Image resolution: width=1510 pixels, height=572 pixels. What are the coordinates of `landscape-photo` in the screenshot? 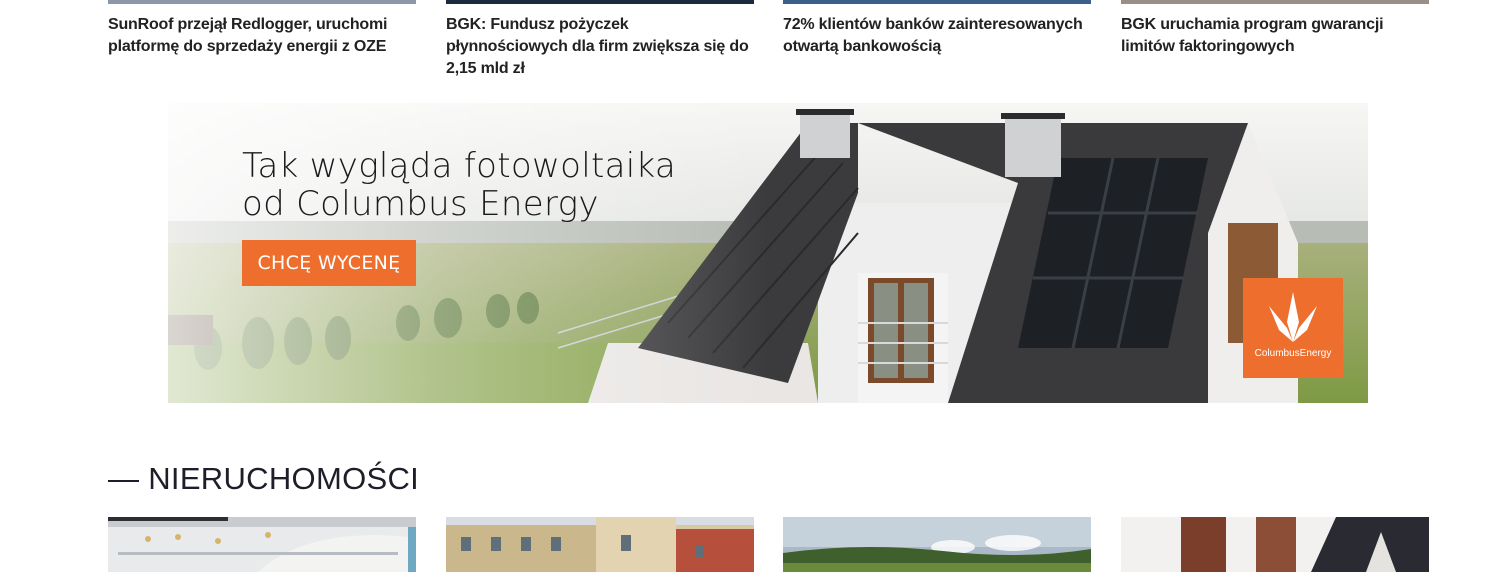 It's located at (937, 544).